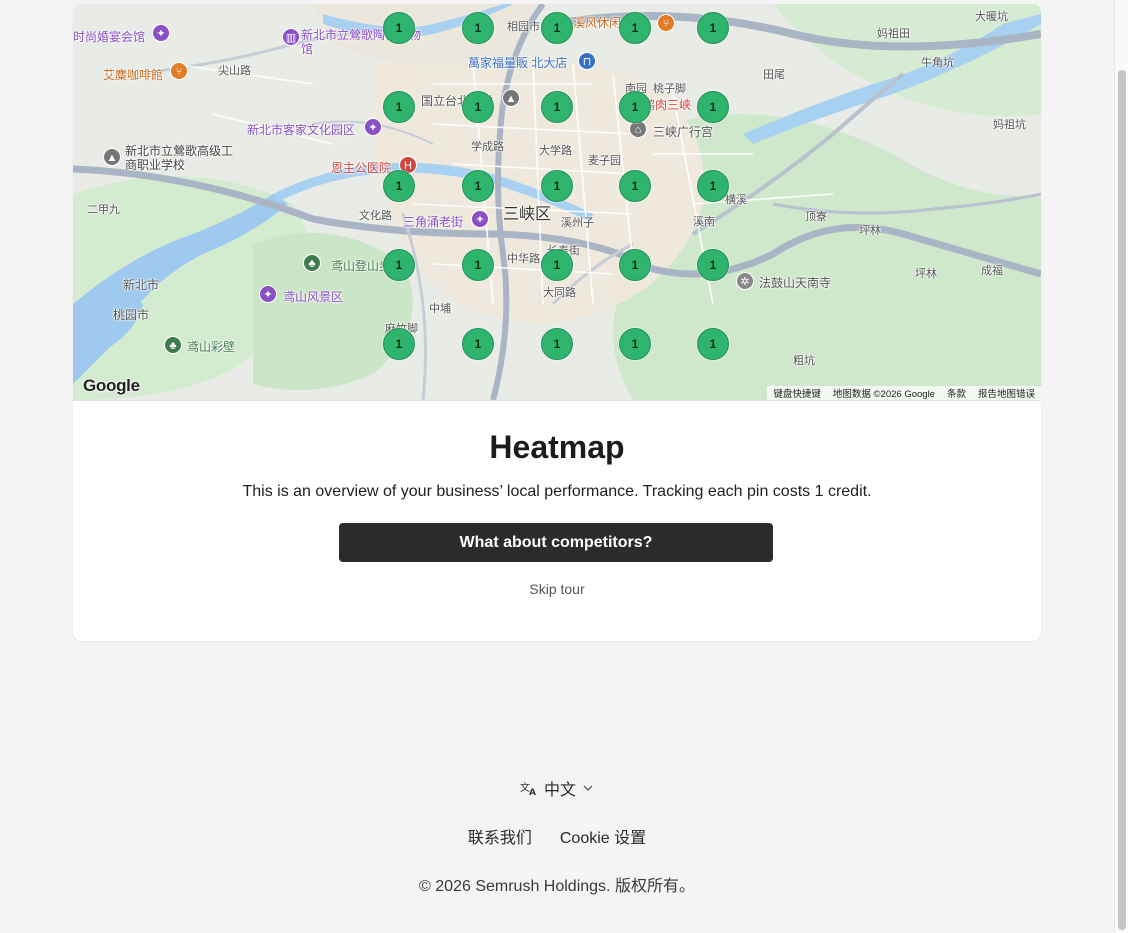  Describe the element at coordinates (361, 168) in the screenshot. I see `map-label: 恩主公医院` at that location.